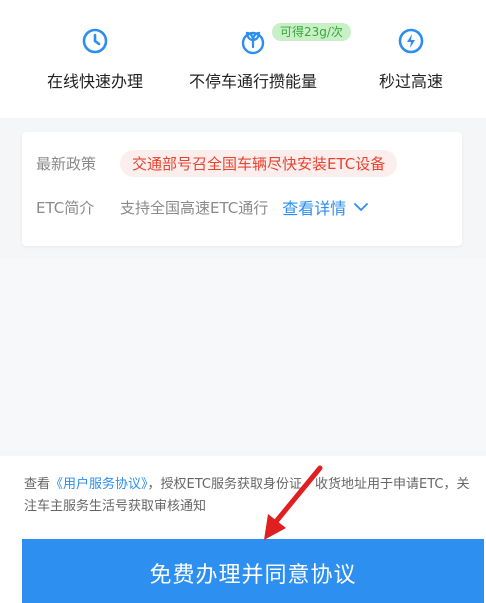 This screenshot has height=603, width=486. What do you see at coordinates (314, 208) in the screenshot?
I see `view-details-label: 查看详情` at bounding box center [314, 208].